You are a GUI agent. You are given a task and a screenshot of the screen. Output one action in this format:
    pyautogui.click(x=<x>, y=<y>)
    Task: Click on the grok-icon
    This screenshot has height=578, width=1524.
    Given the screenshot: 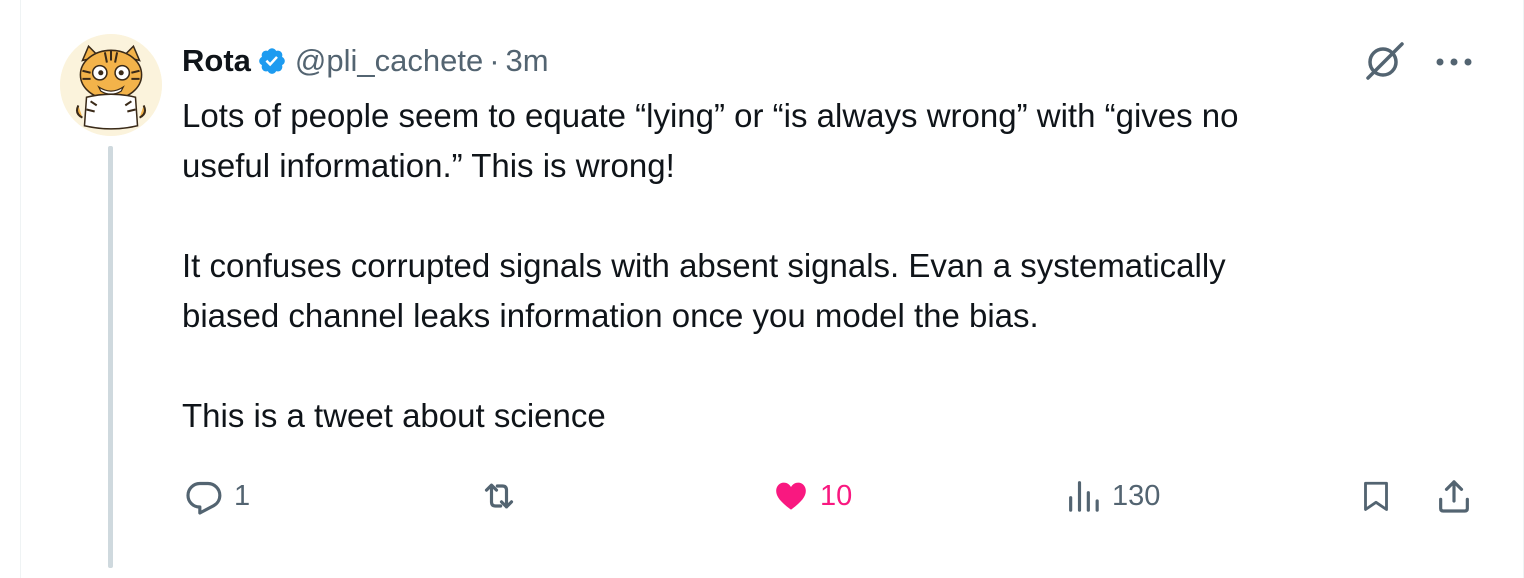 What is the action you would take?
    pyautogui.click(x=1385, y=61)
    